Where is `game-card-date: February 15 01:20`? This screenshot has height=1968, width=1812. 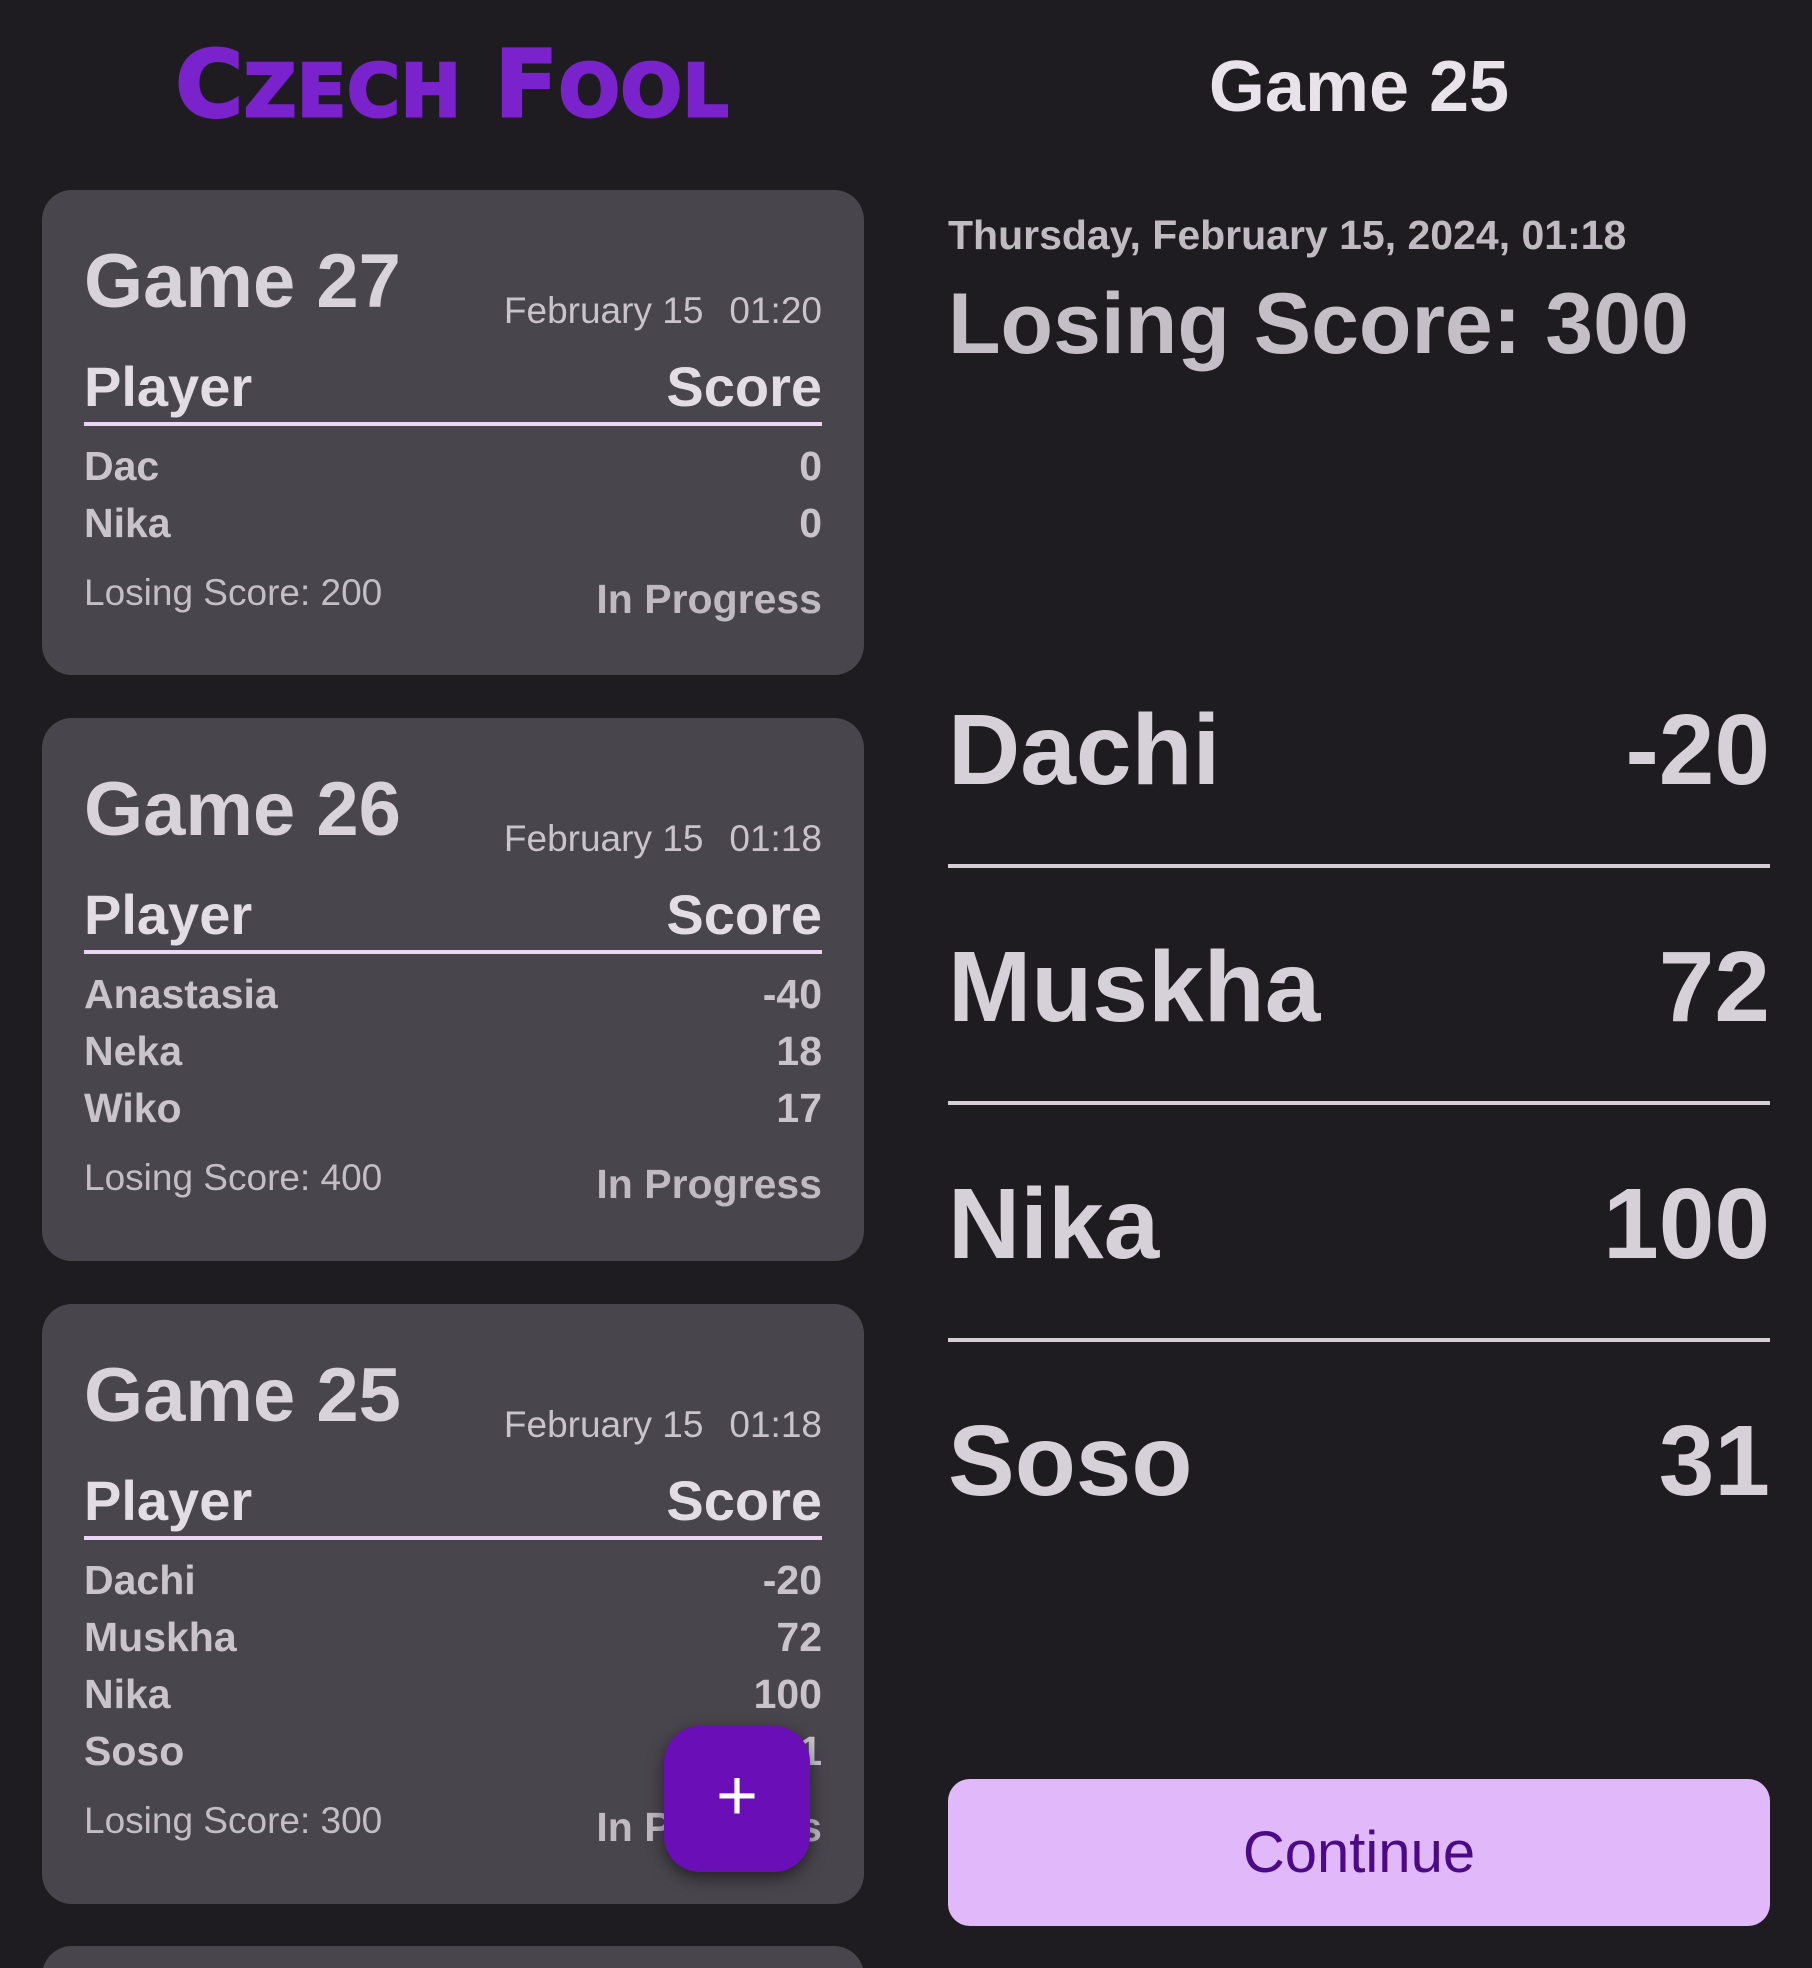 game-card-date: February 15 01:20 is located at coordinates (663, 311).